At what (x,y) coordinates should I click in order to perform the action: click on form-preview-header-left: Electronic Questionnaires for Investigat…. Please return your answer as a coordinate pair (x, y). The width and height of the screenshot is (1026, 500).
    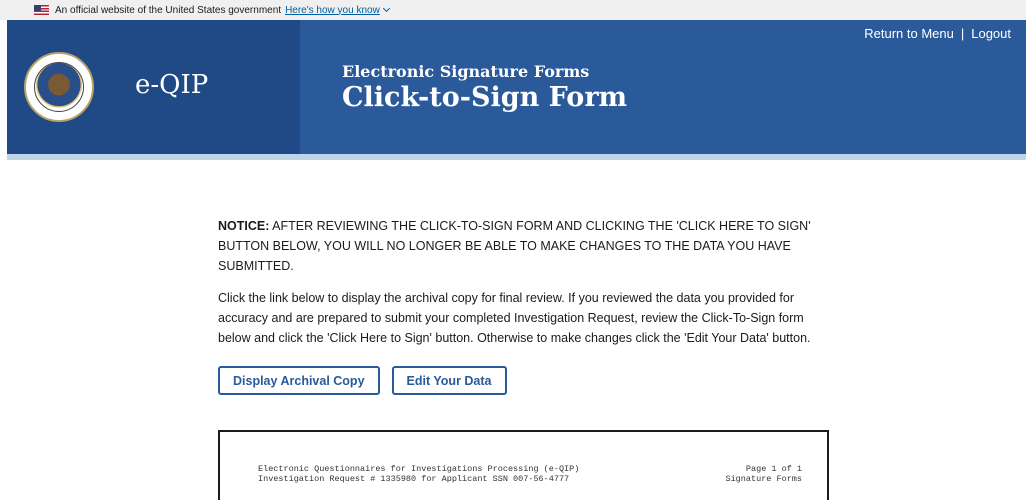
    Looking at the image, I should click on (418, 474).